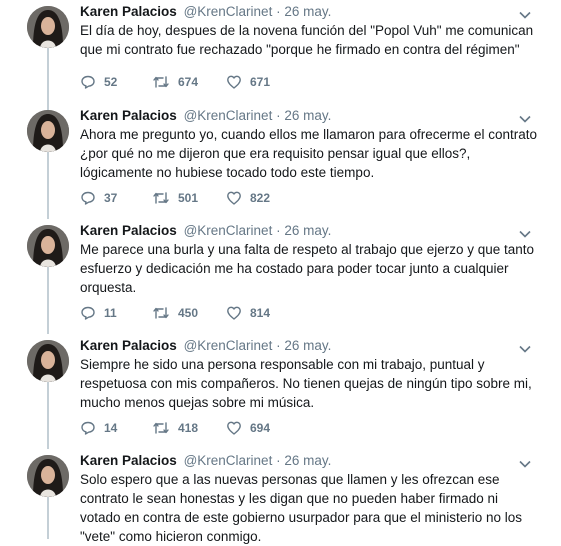  What do you see at coordinates (248, 198) in the screenshot?
I see `like-button: 822` at bounding box center [248, 198].